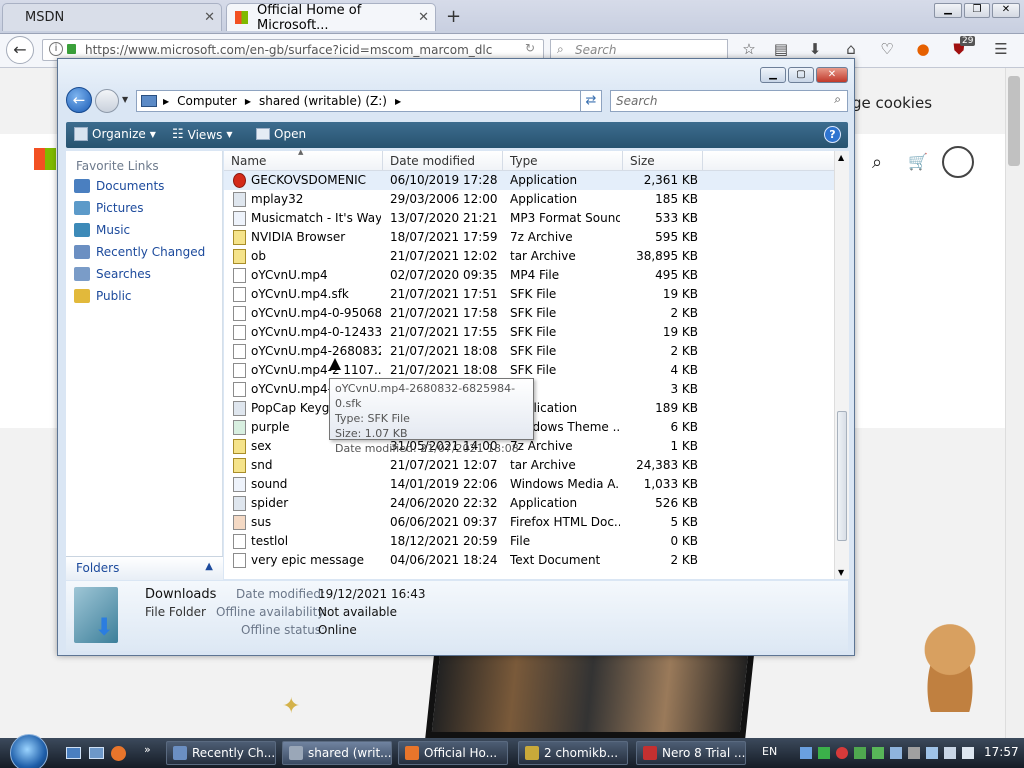 The width and height of the screenshot is (1024, 768). I want to click on help-icon: ?, so click(832, 134).